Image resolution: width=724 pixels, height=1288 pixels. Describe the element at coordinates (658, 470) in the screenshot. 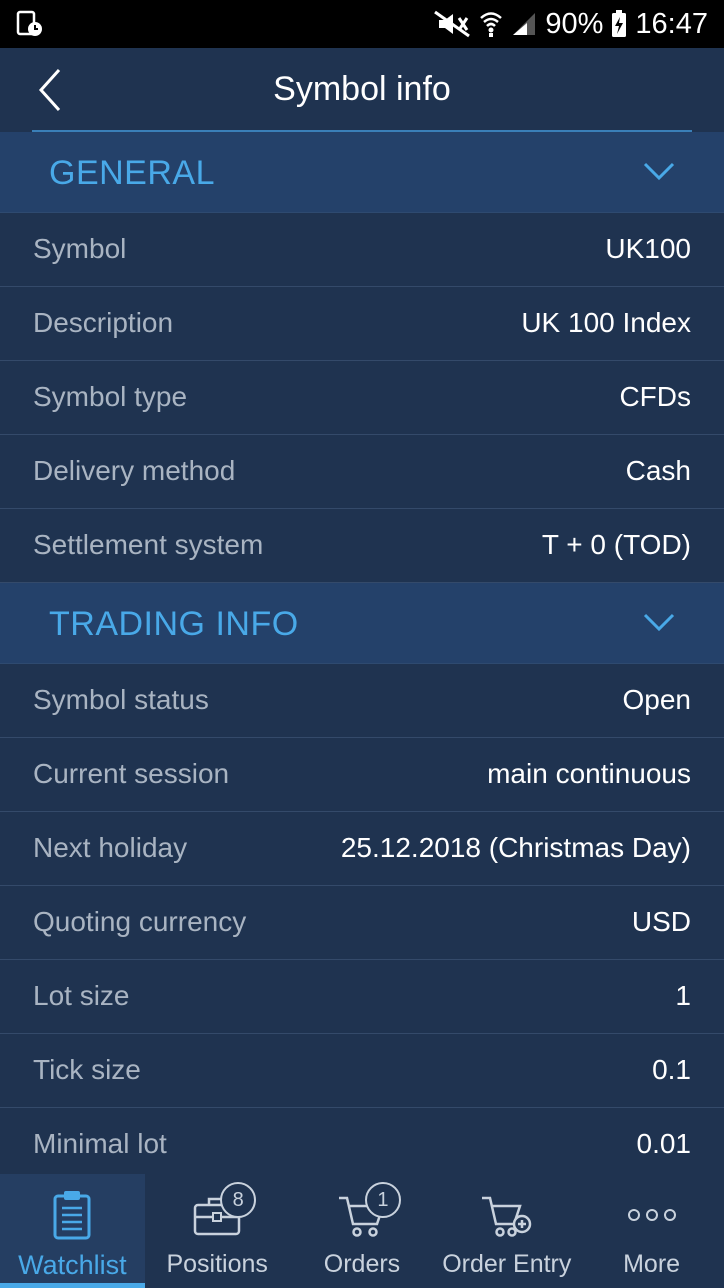

I see `row-value: Cash` at that location.